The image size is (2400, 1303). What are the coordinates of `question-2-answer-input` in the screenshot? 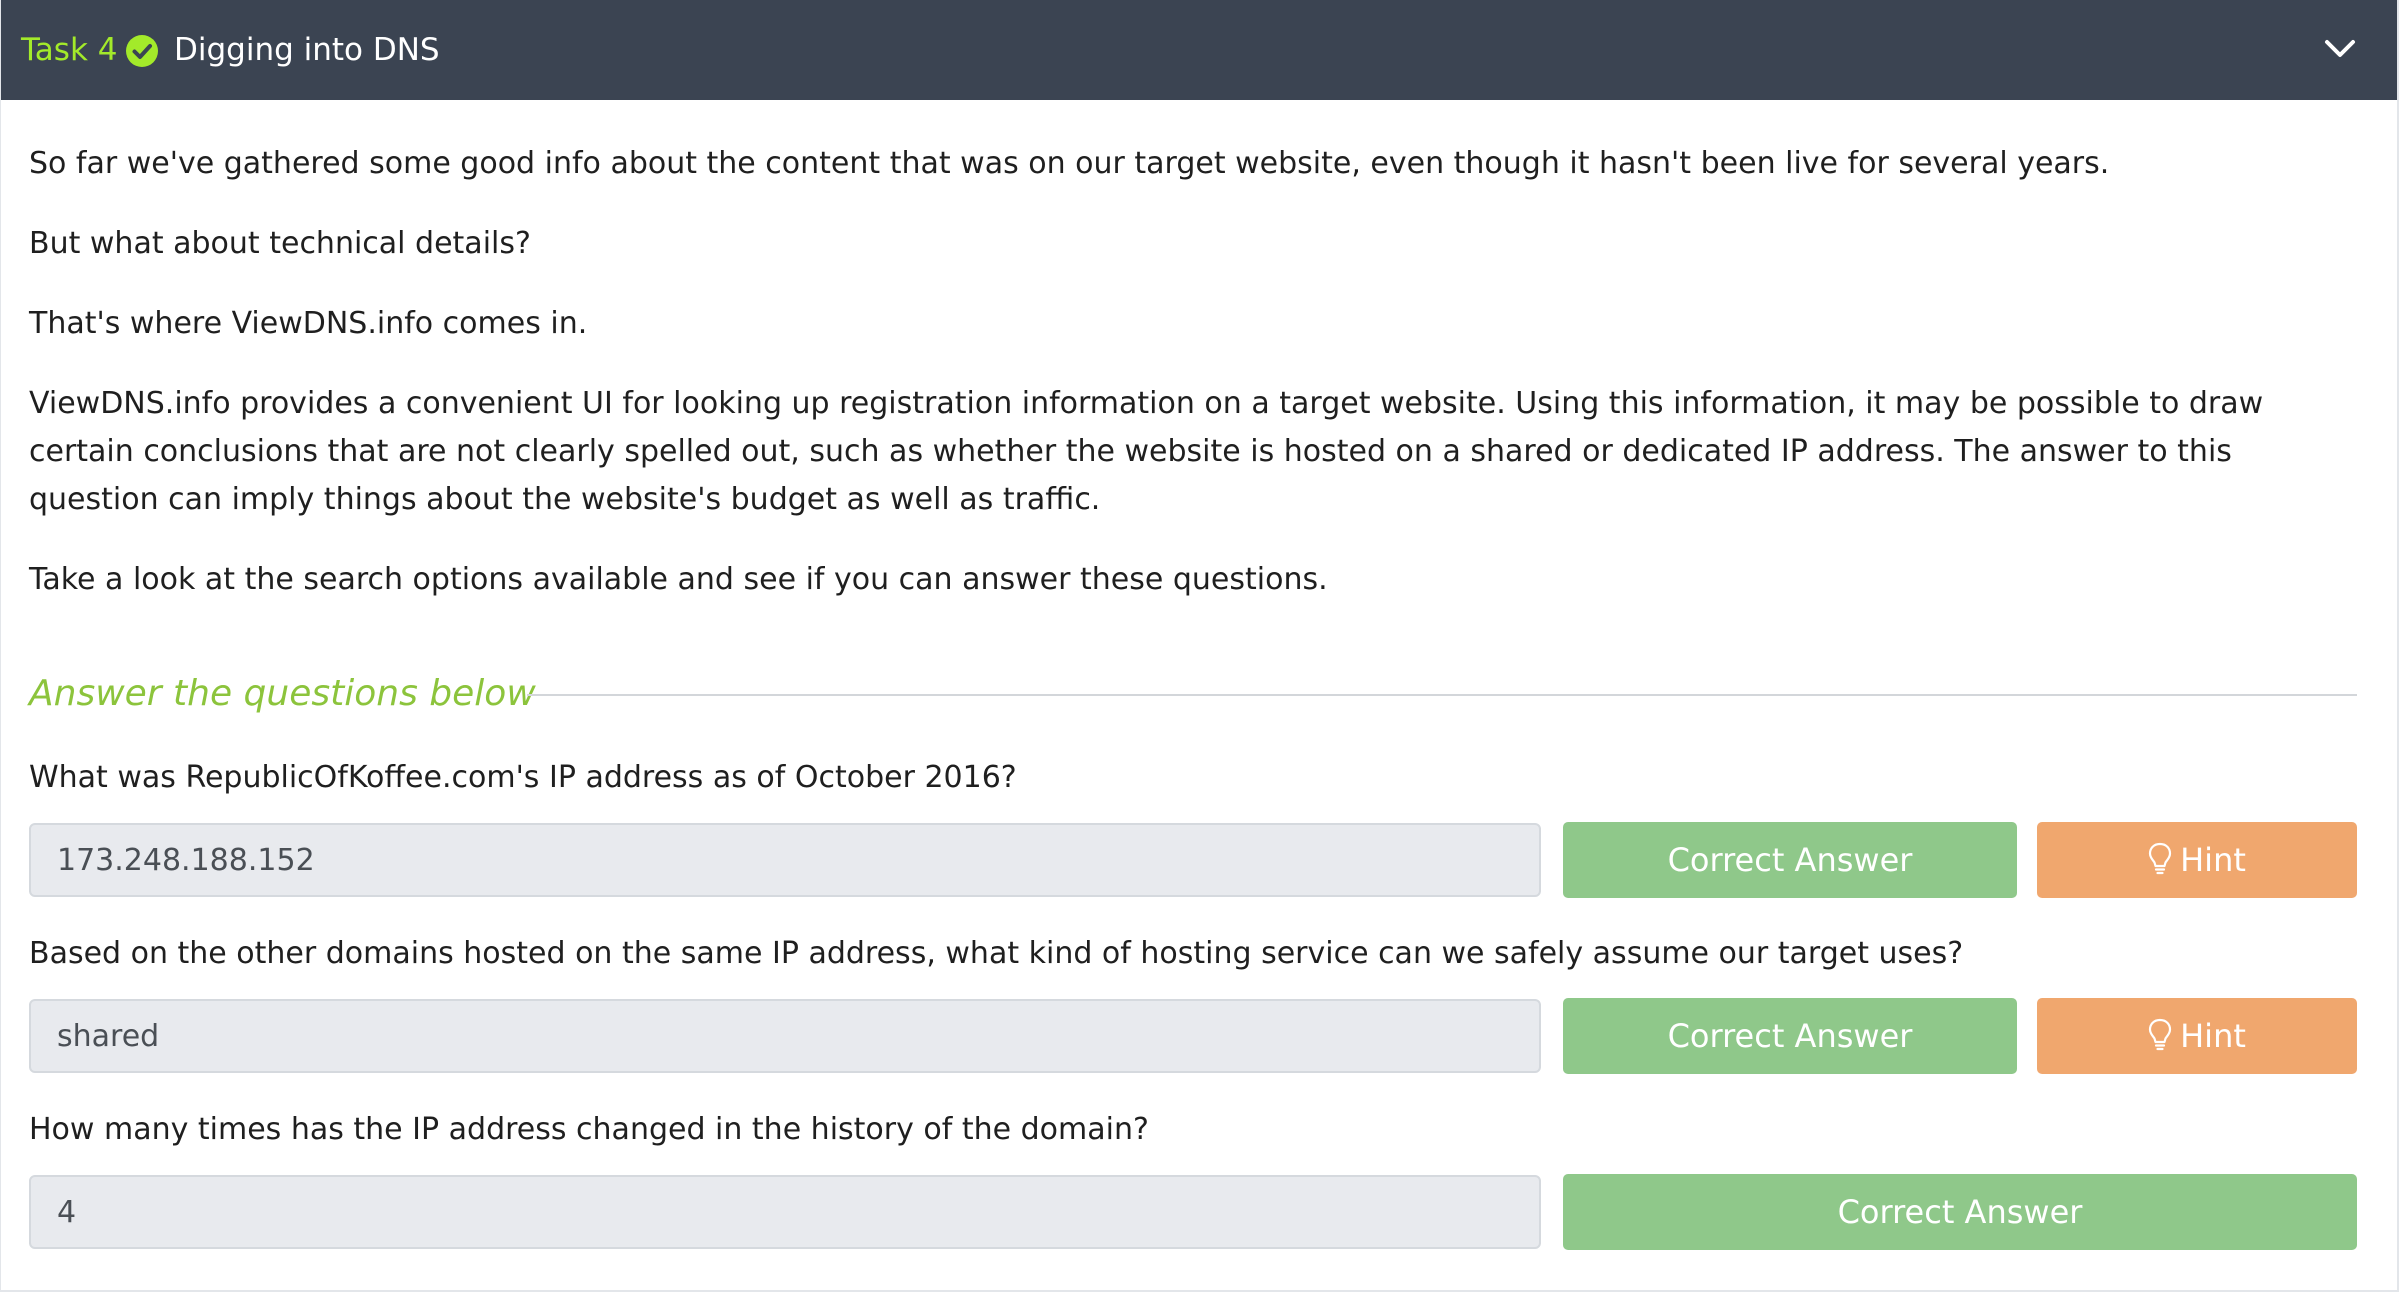 It's located at (785, 1036).